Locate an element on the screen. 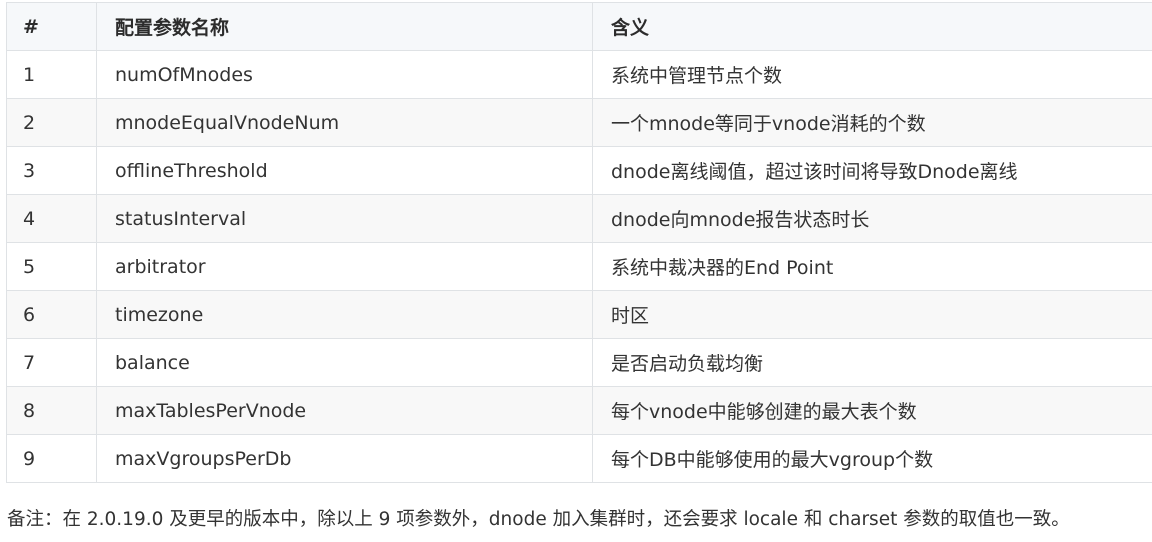 This screenshot has width=1152, height=542. table-row: 9 maxVgroupsPerDb 每个DB中能够使用的最大vgroup个数 is located at coordinates (579, 458).